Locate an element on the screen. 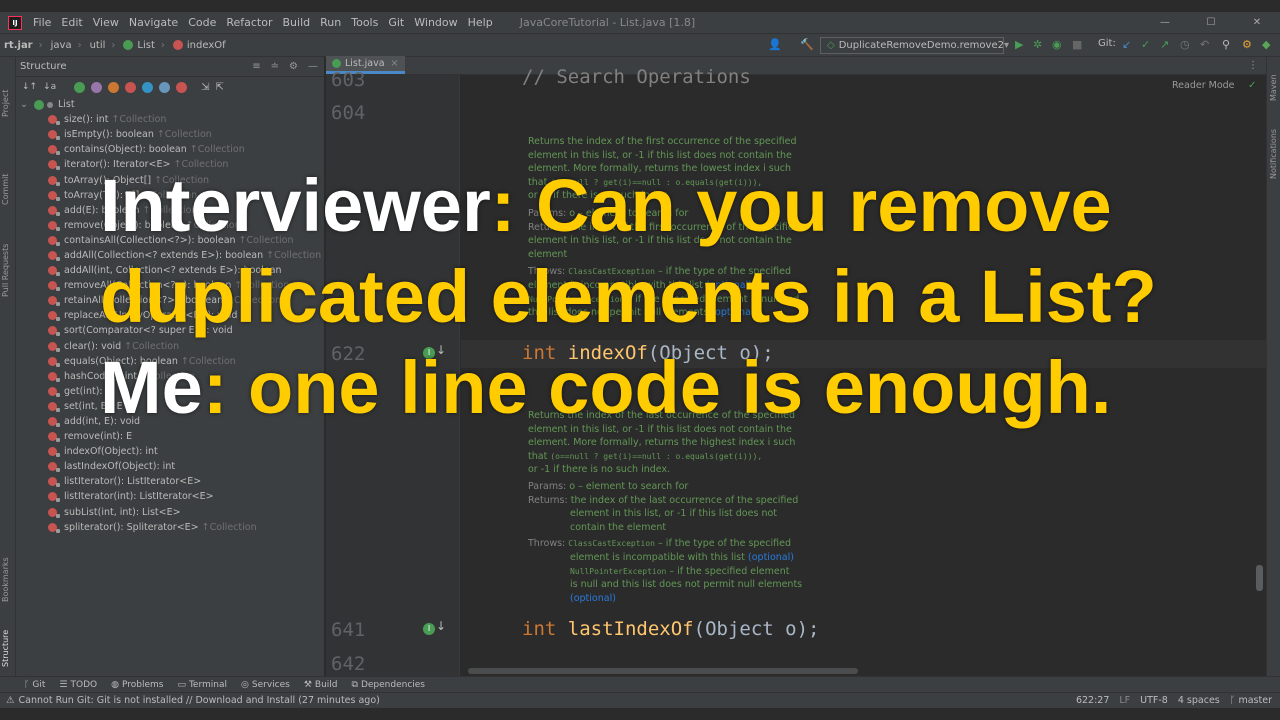  breadcrumb-rt-jar: rt.jar › is located at coordinates (23, 45).